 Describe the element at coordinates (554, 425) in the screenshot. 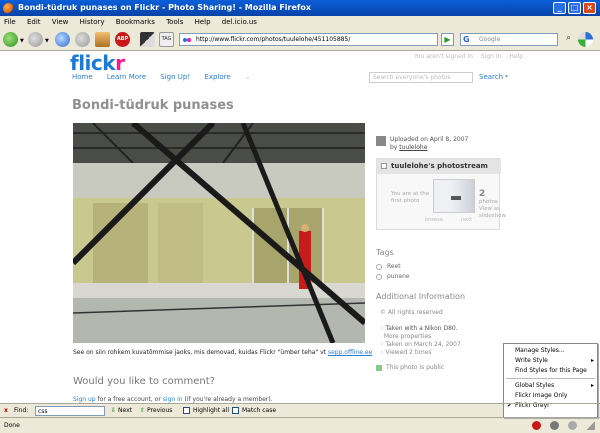

I see `stylish-icon` at that location.